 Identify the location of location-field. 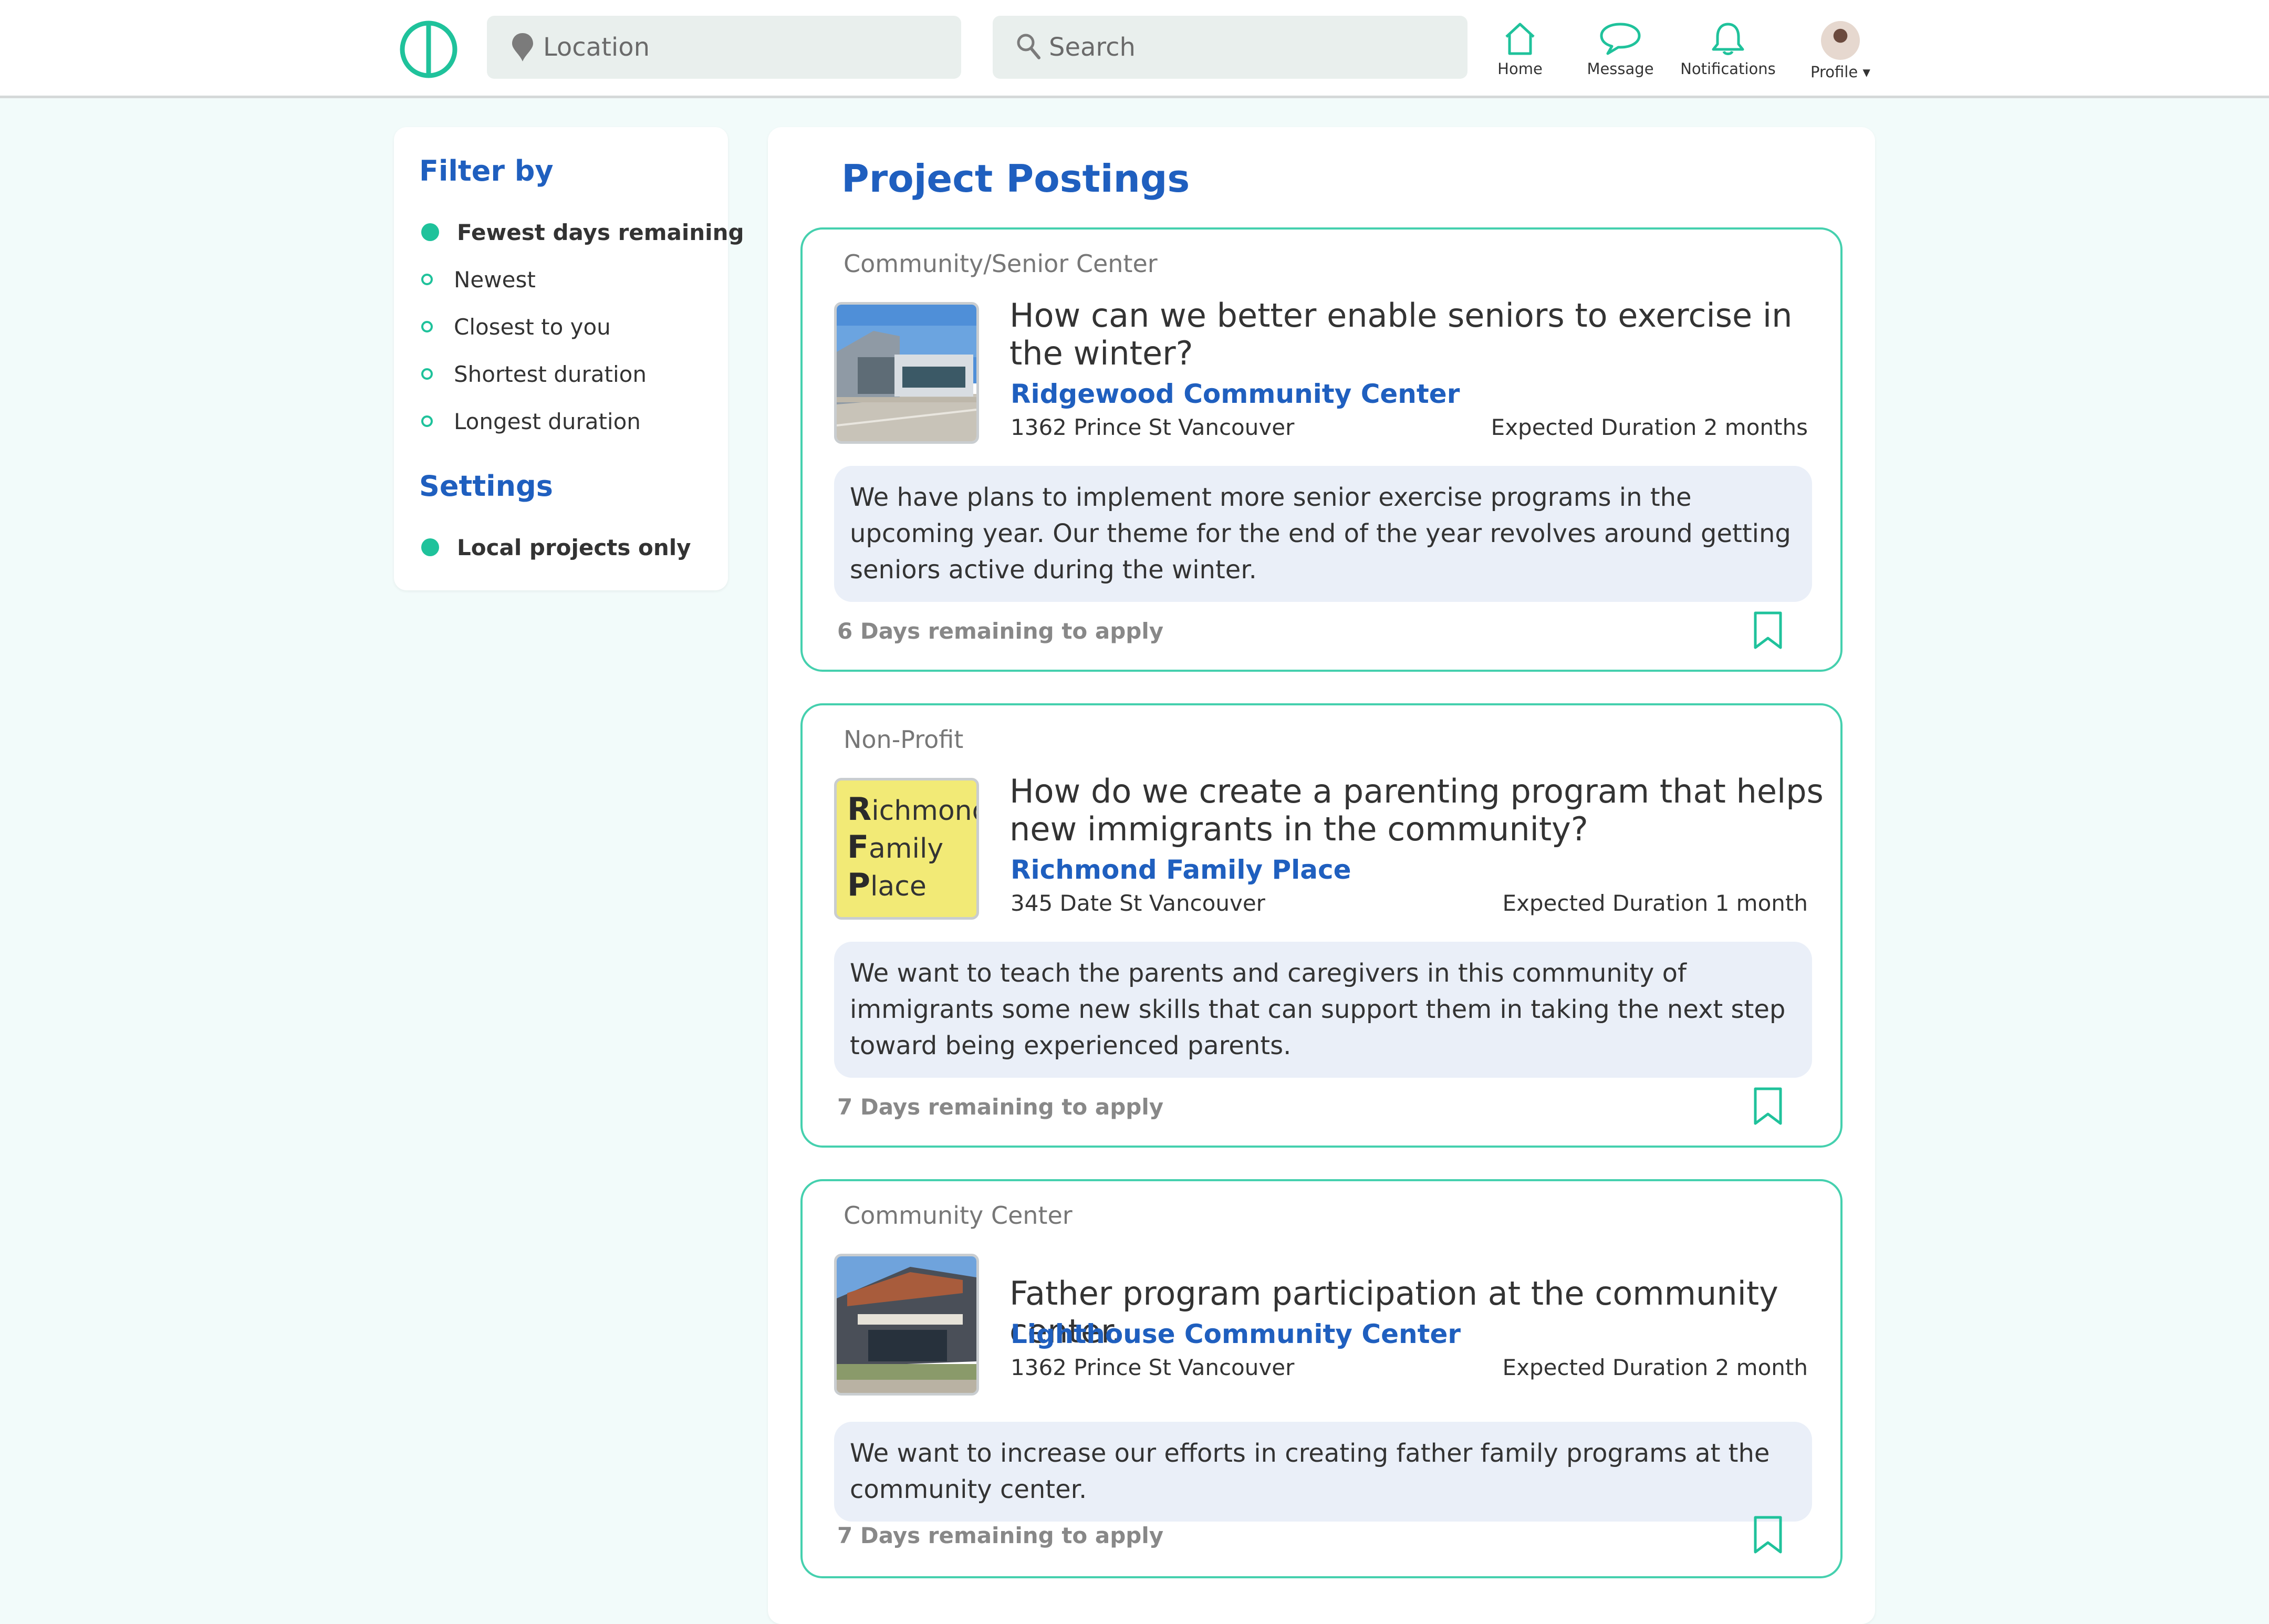
(724, 47).